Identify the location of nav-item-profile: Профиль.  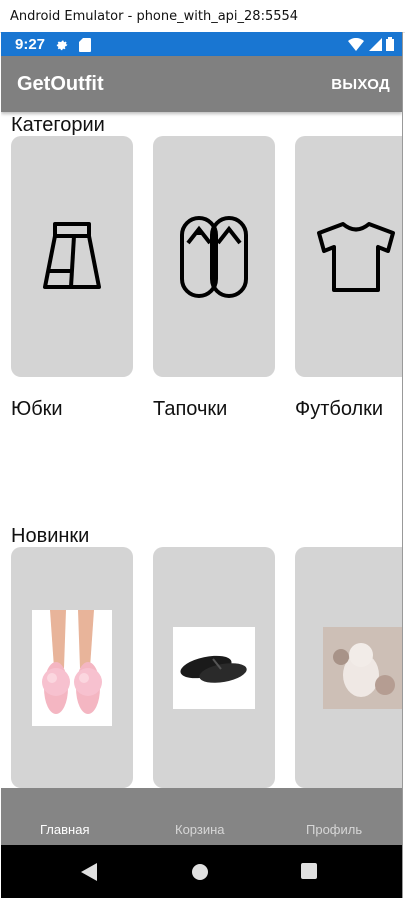
(334, 829).